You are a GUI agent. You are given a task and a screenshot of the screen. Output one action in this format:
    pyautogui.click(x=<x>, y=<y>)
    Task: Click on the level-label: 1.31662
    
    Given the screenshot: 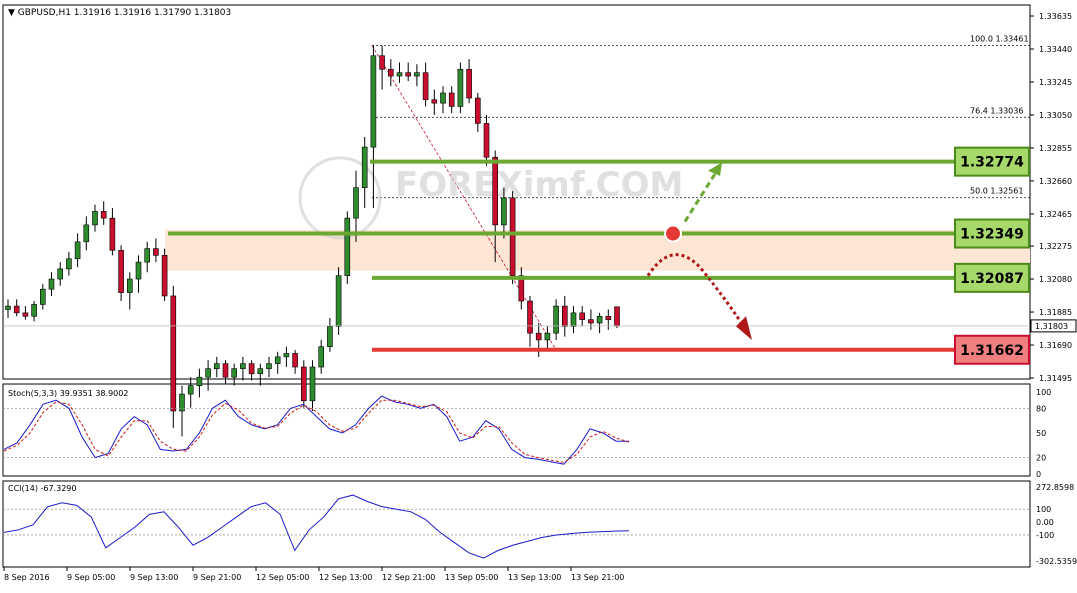 What is the action you would take?
    pyautogui.click(x=992, y=351)
    